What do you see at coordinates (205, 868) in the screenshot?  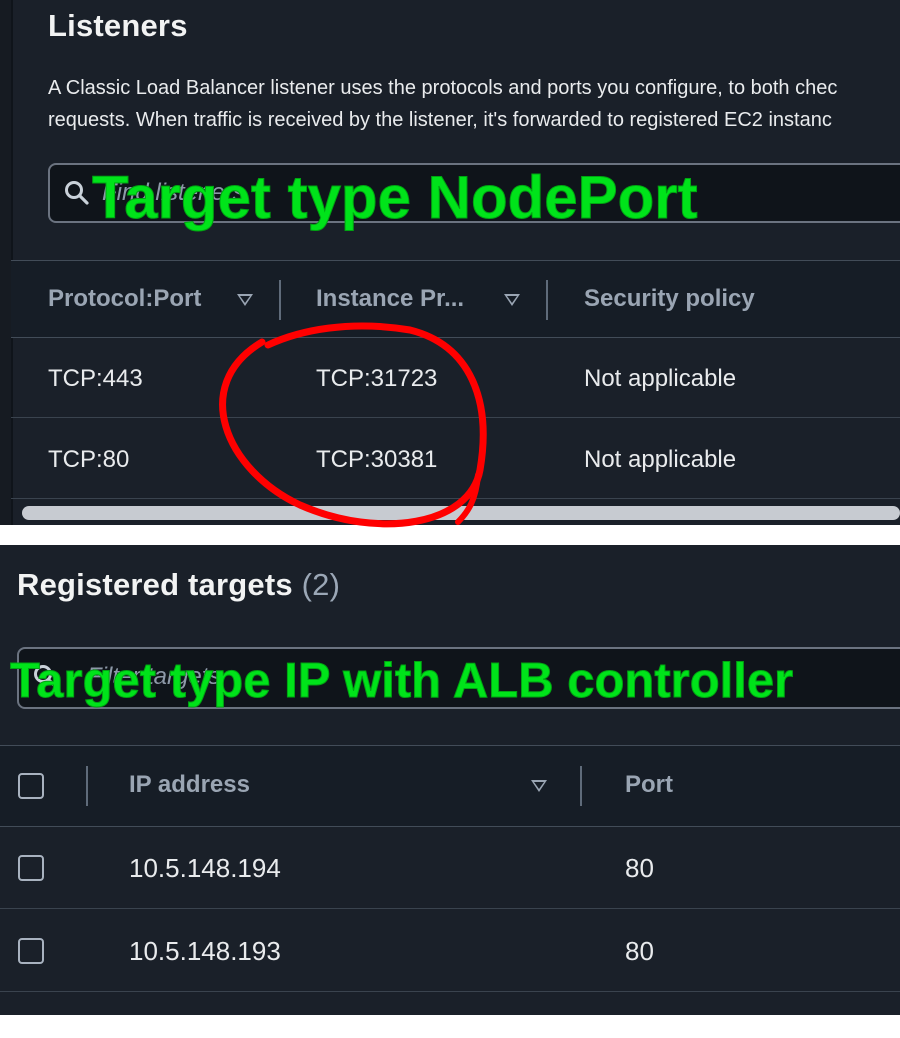 I see `cell-ip-address: 10.5.148.194` at bounding box center [205, 868].